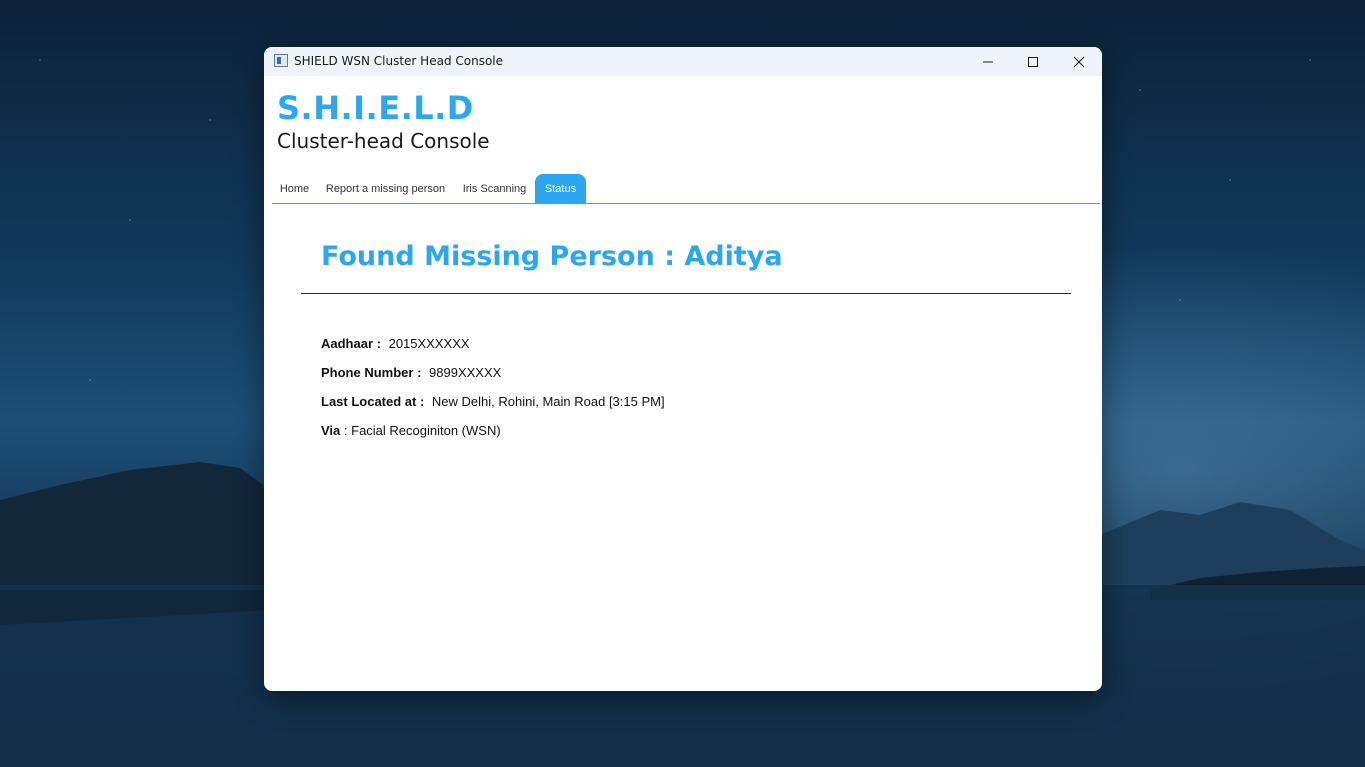 The image size is (1365, 767). I want to click on via-label: Via, so click(331, 430).